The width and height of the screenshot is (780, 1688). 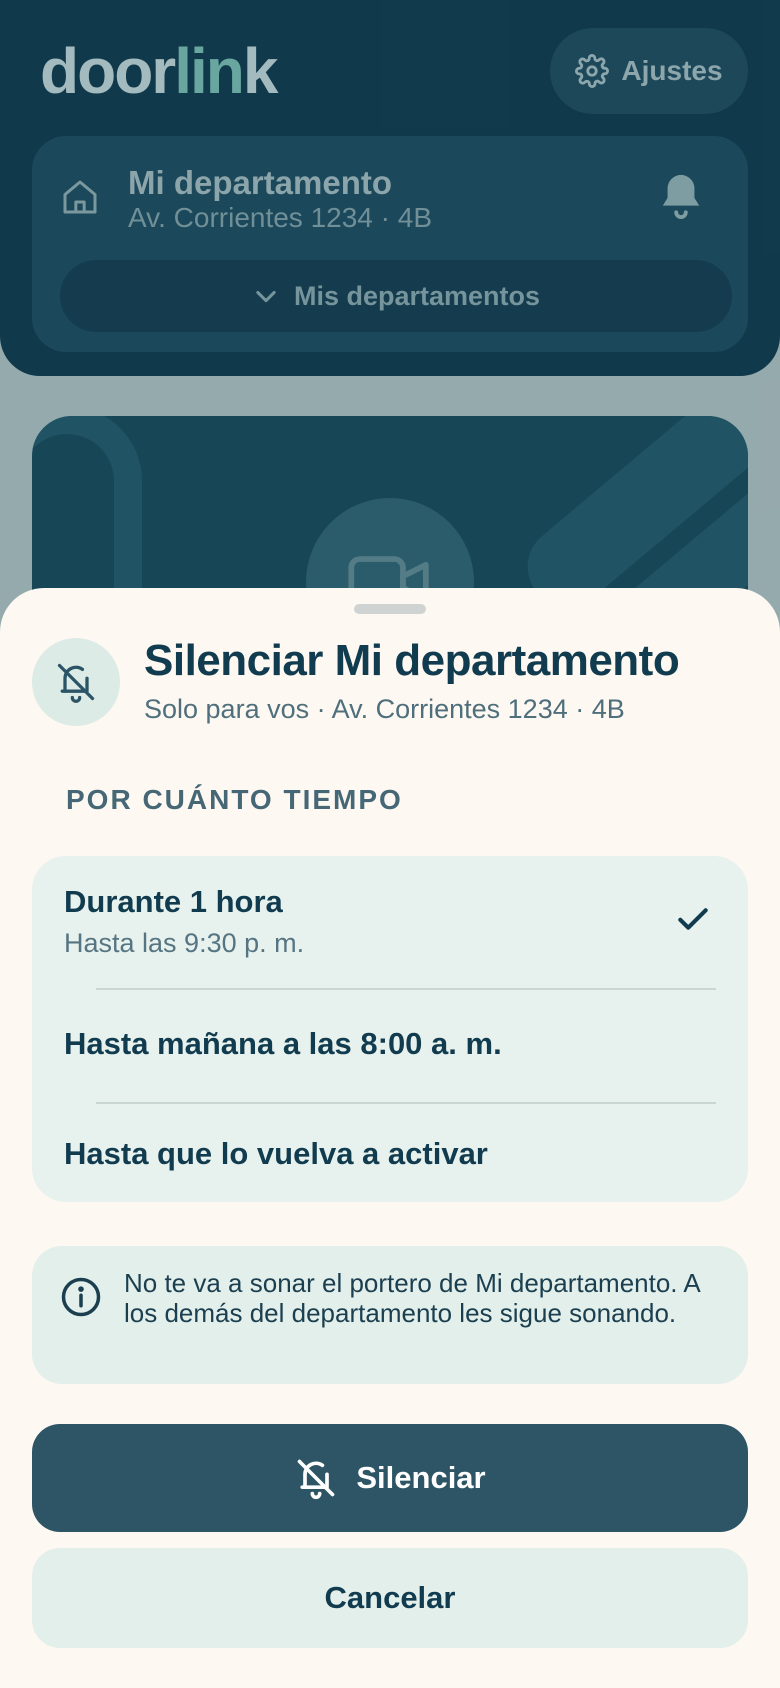 I want to click on option-title: Durante 1 hora, so click(x=173, y=901).